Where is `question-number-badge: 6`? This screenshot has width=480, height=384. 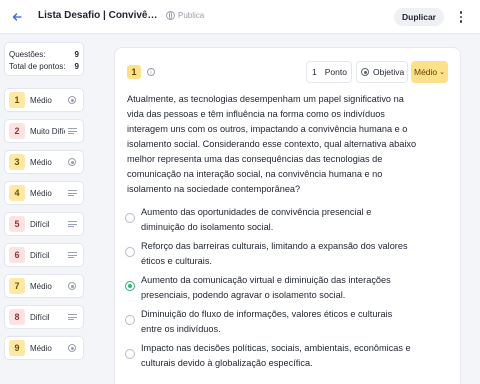 question-number-badge: 6 is located at coordinates (17, 255).